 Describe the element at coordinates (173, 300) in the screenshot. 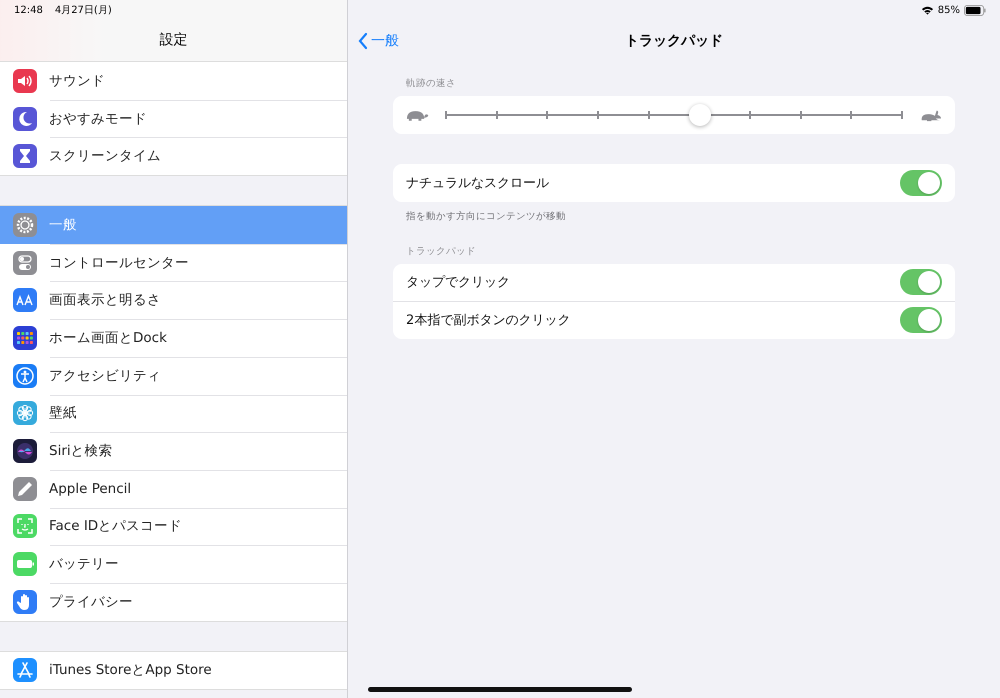

I see `sidebar-item: 画面表示と明るさ` at that location.